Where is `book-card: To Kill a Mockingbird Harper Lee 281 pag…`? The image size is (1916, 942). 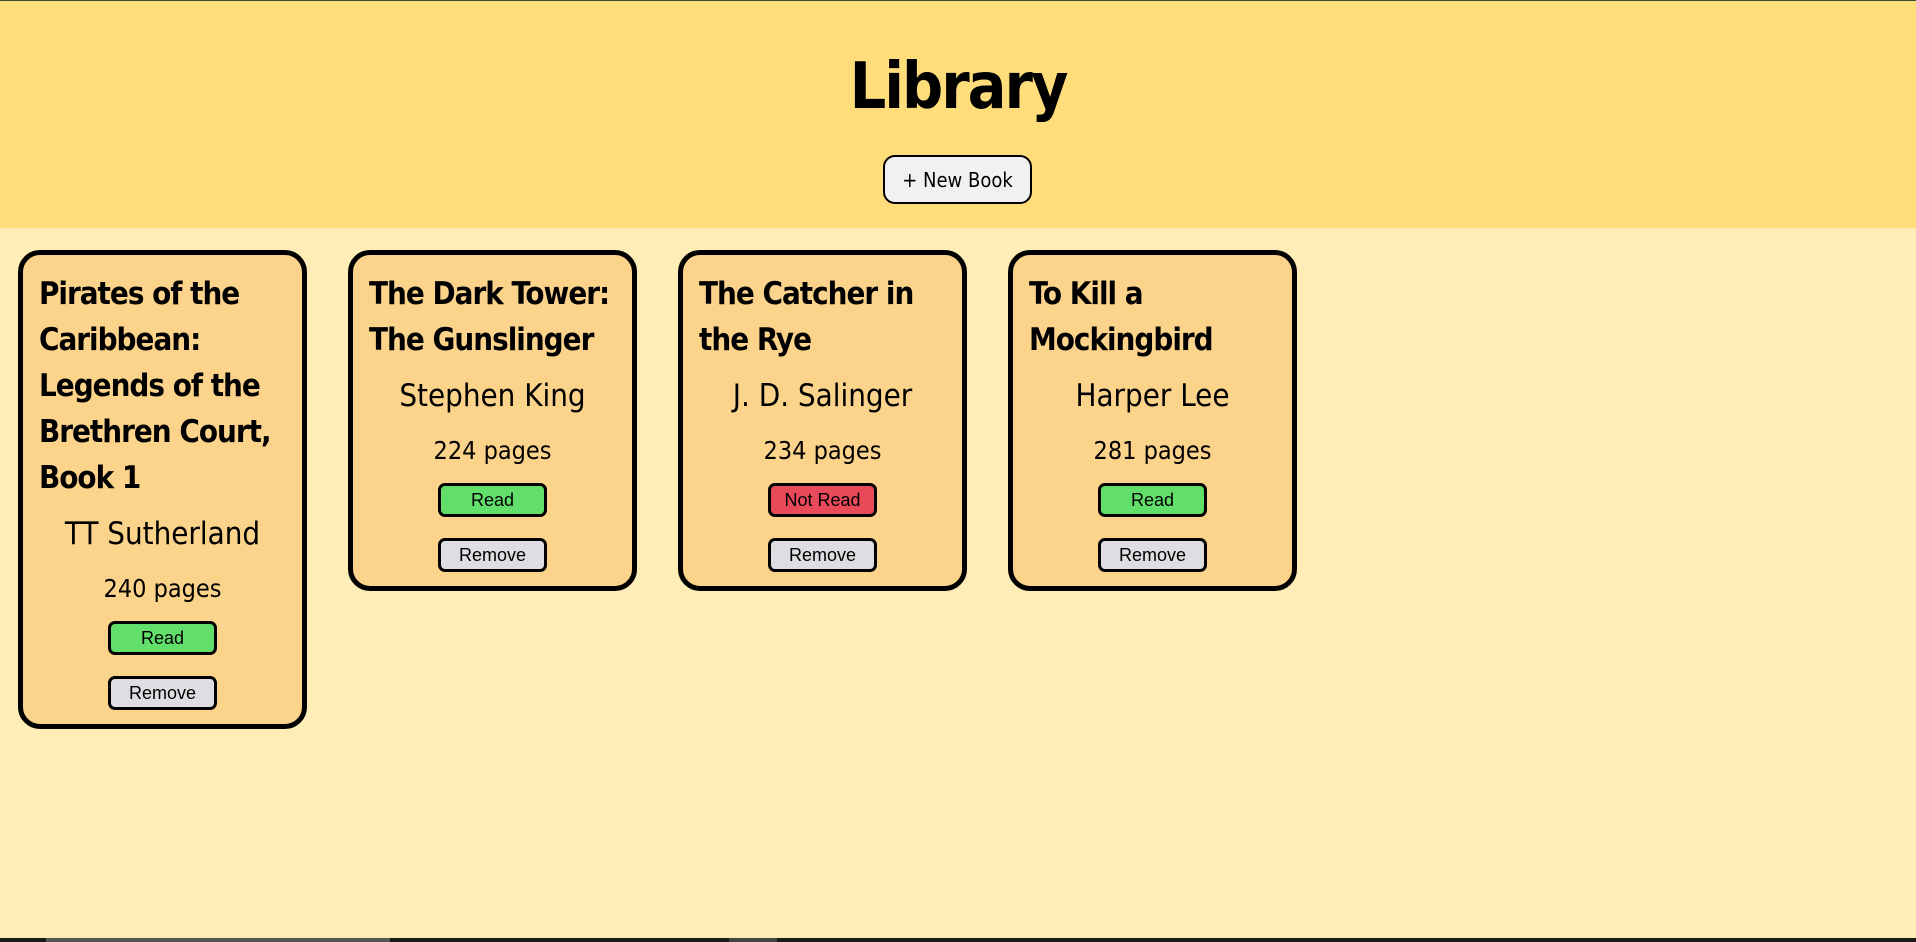
book-card: To Kill a Mockingbird Harper Lee 281 pag… is located at coordinates (1152, 420).